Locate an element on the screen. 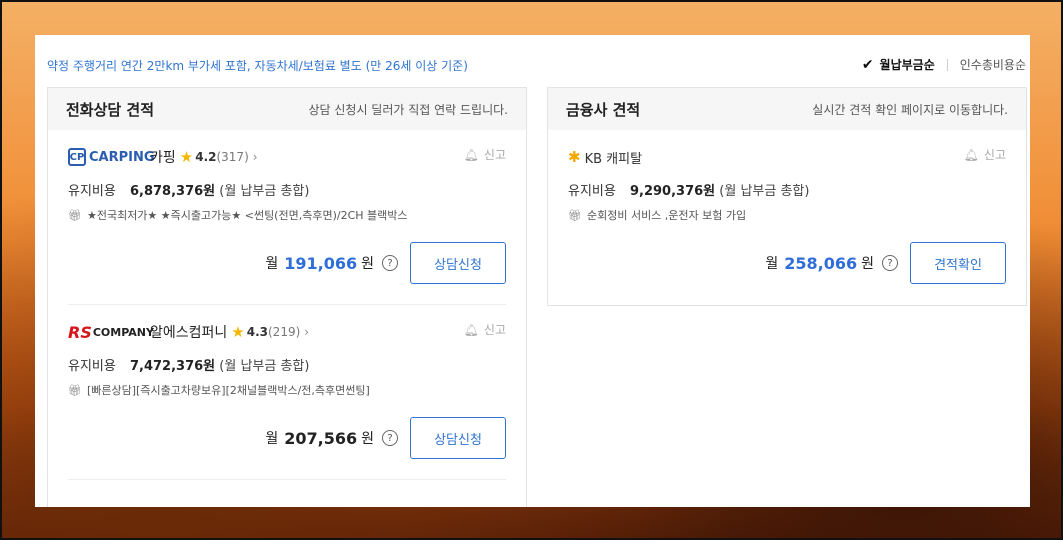 The image size is (1063, 540). sort-total-cost: 인수총비용순 is located at coordinates (993, 64).